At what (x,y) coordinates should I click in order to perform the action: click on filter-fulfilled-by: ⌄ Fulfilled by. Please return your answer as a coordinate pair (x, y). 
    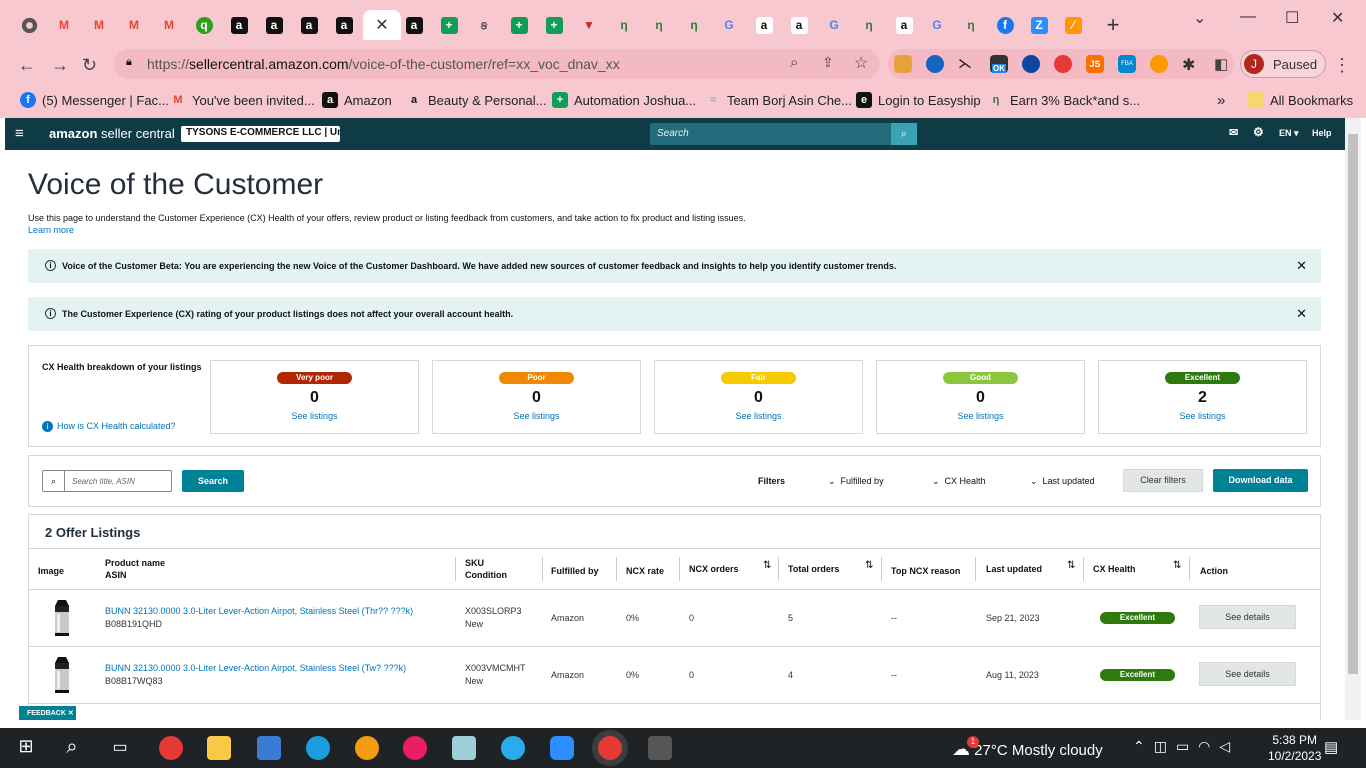
    Looking at the image, I should click on (856, 481).